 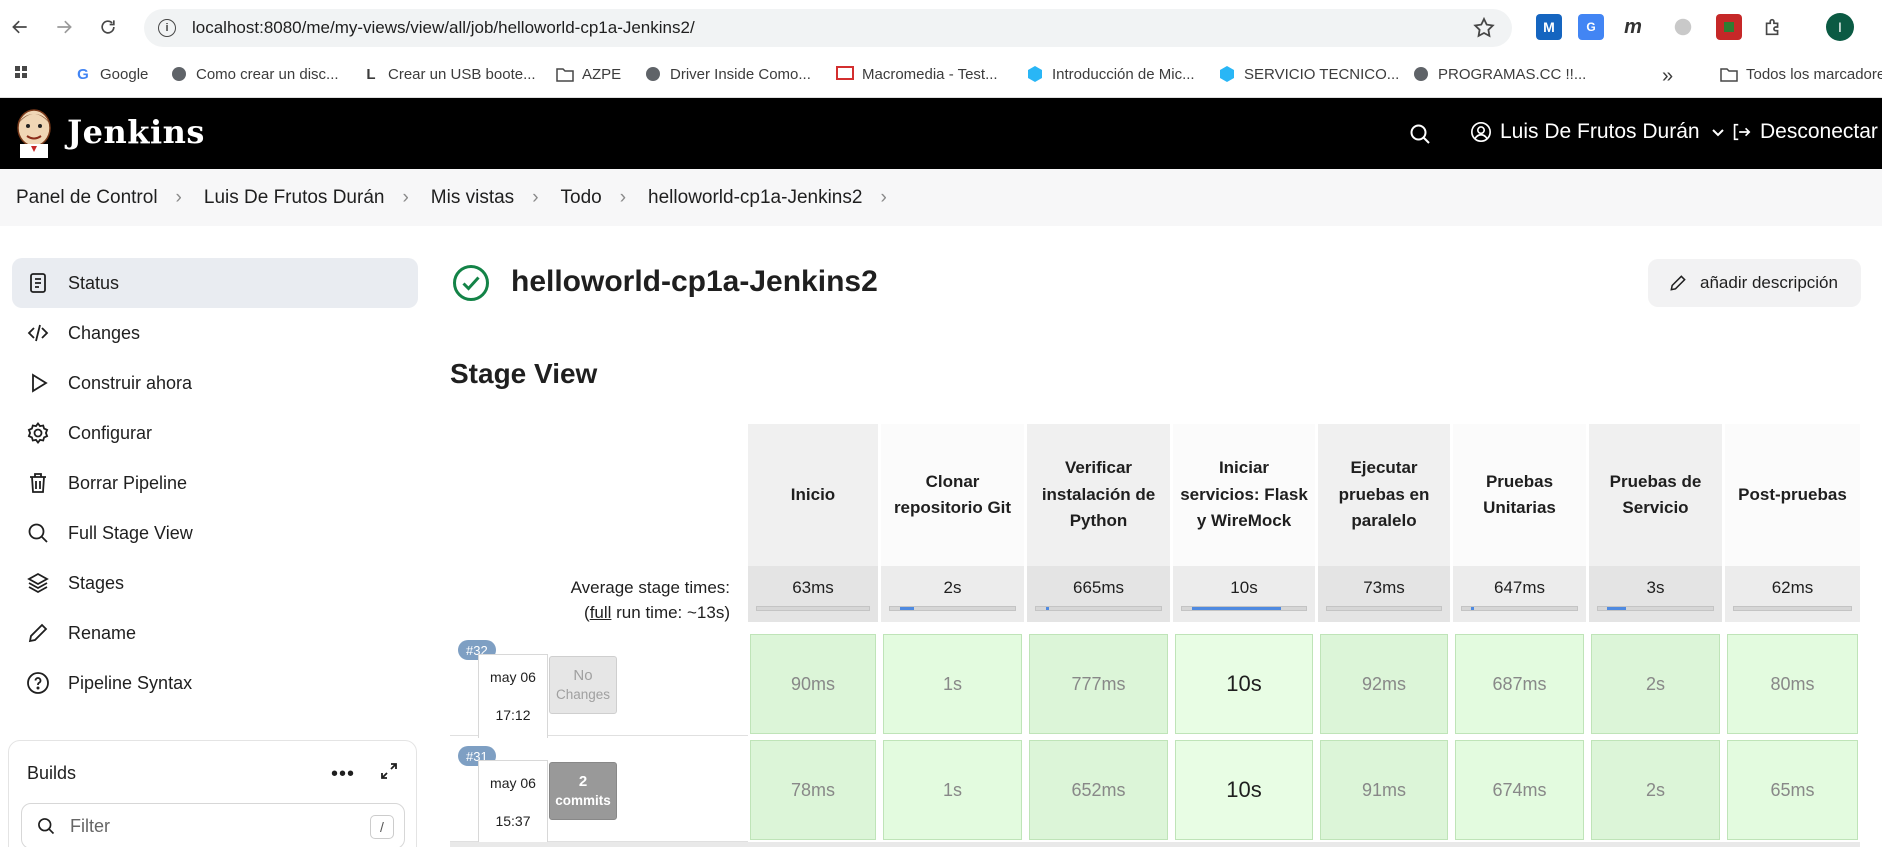 What do you see at coordinates (1840, 27) in the screenshot?
I see `profile-avatar: I` at bounding box center [1840, 27].